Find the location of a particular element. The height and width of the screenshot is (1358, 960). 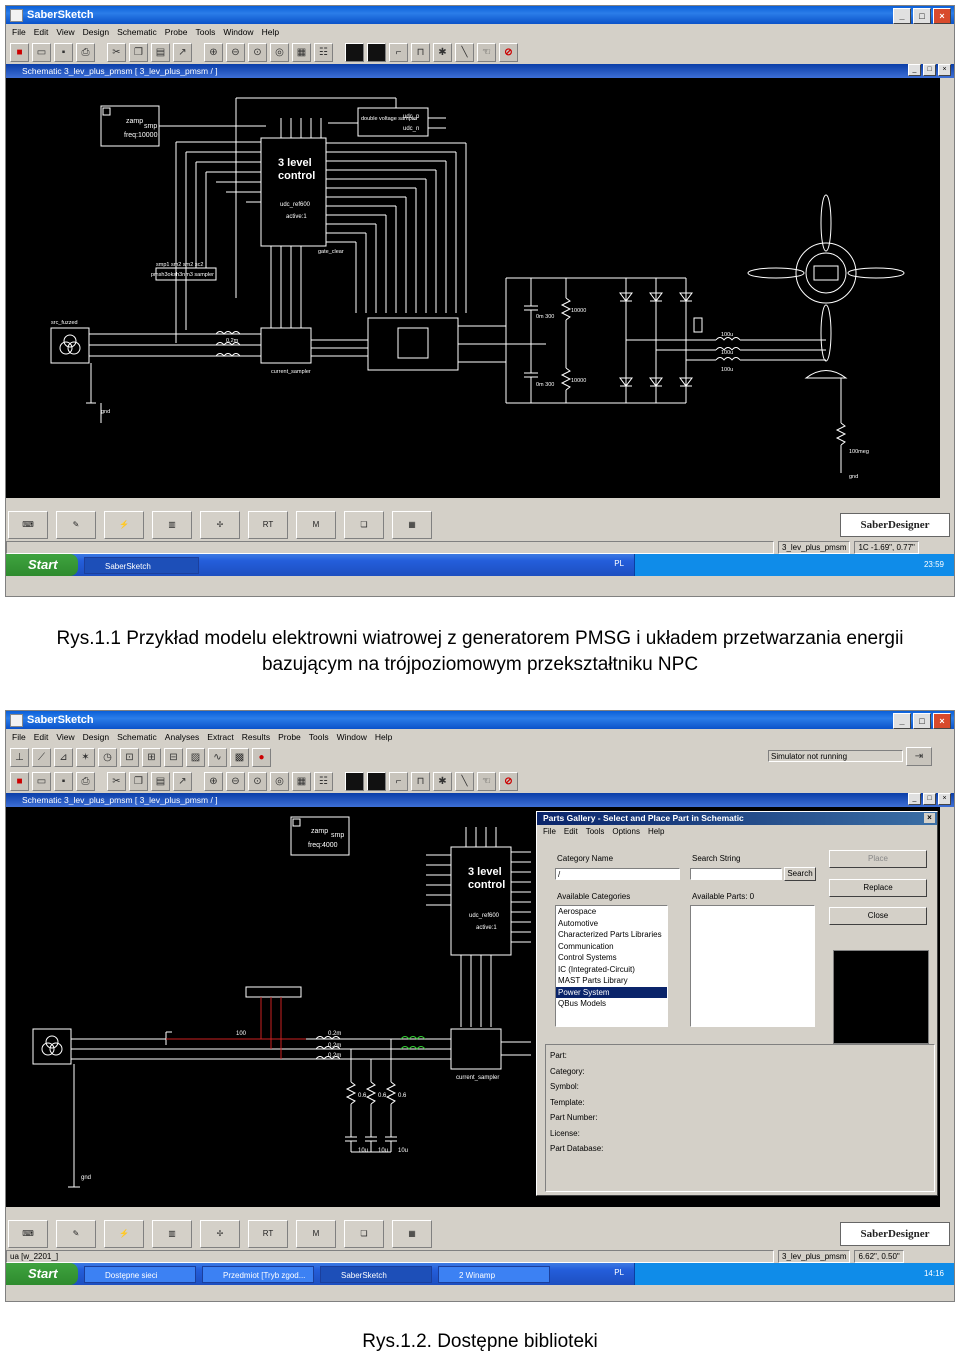

parts-listbox is located at coordinates (752, 966).